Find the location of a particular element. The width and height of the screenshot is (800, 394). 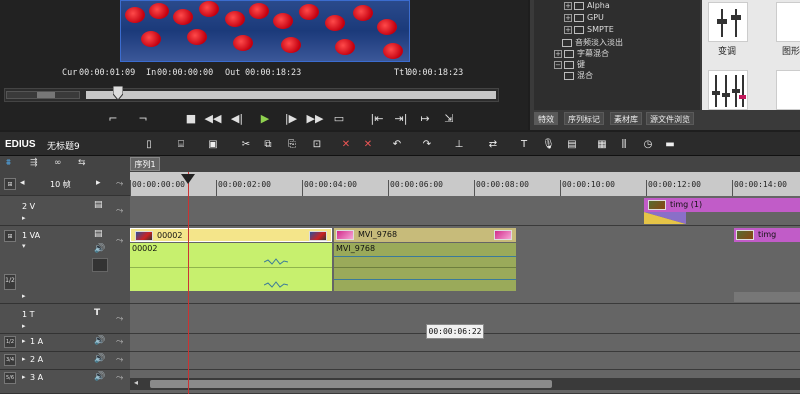

tree-item-title-mix: + 字幕混合 is located at coordinates (581, 53).